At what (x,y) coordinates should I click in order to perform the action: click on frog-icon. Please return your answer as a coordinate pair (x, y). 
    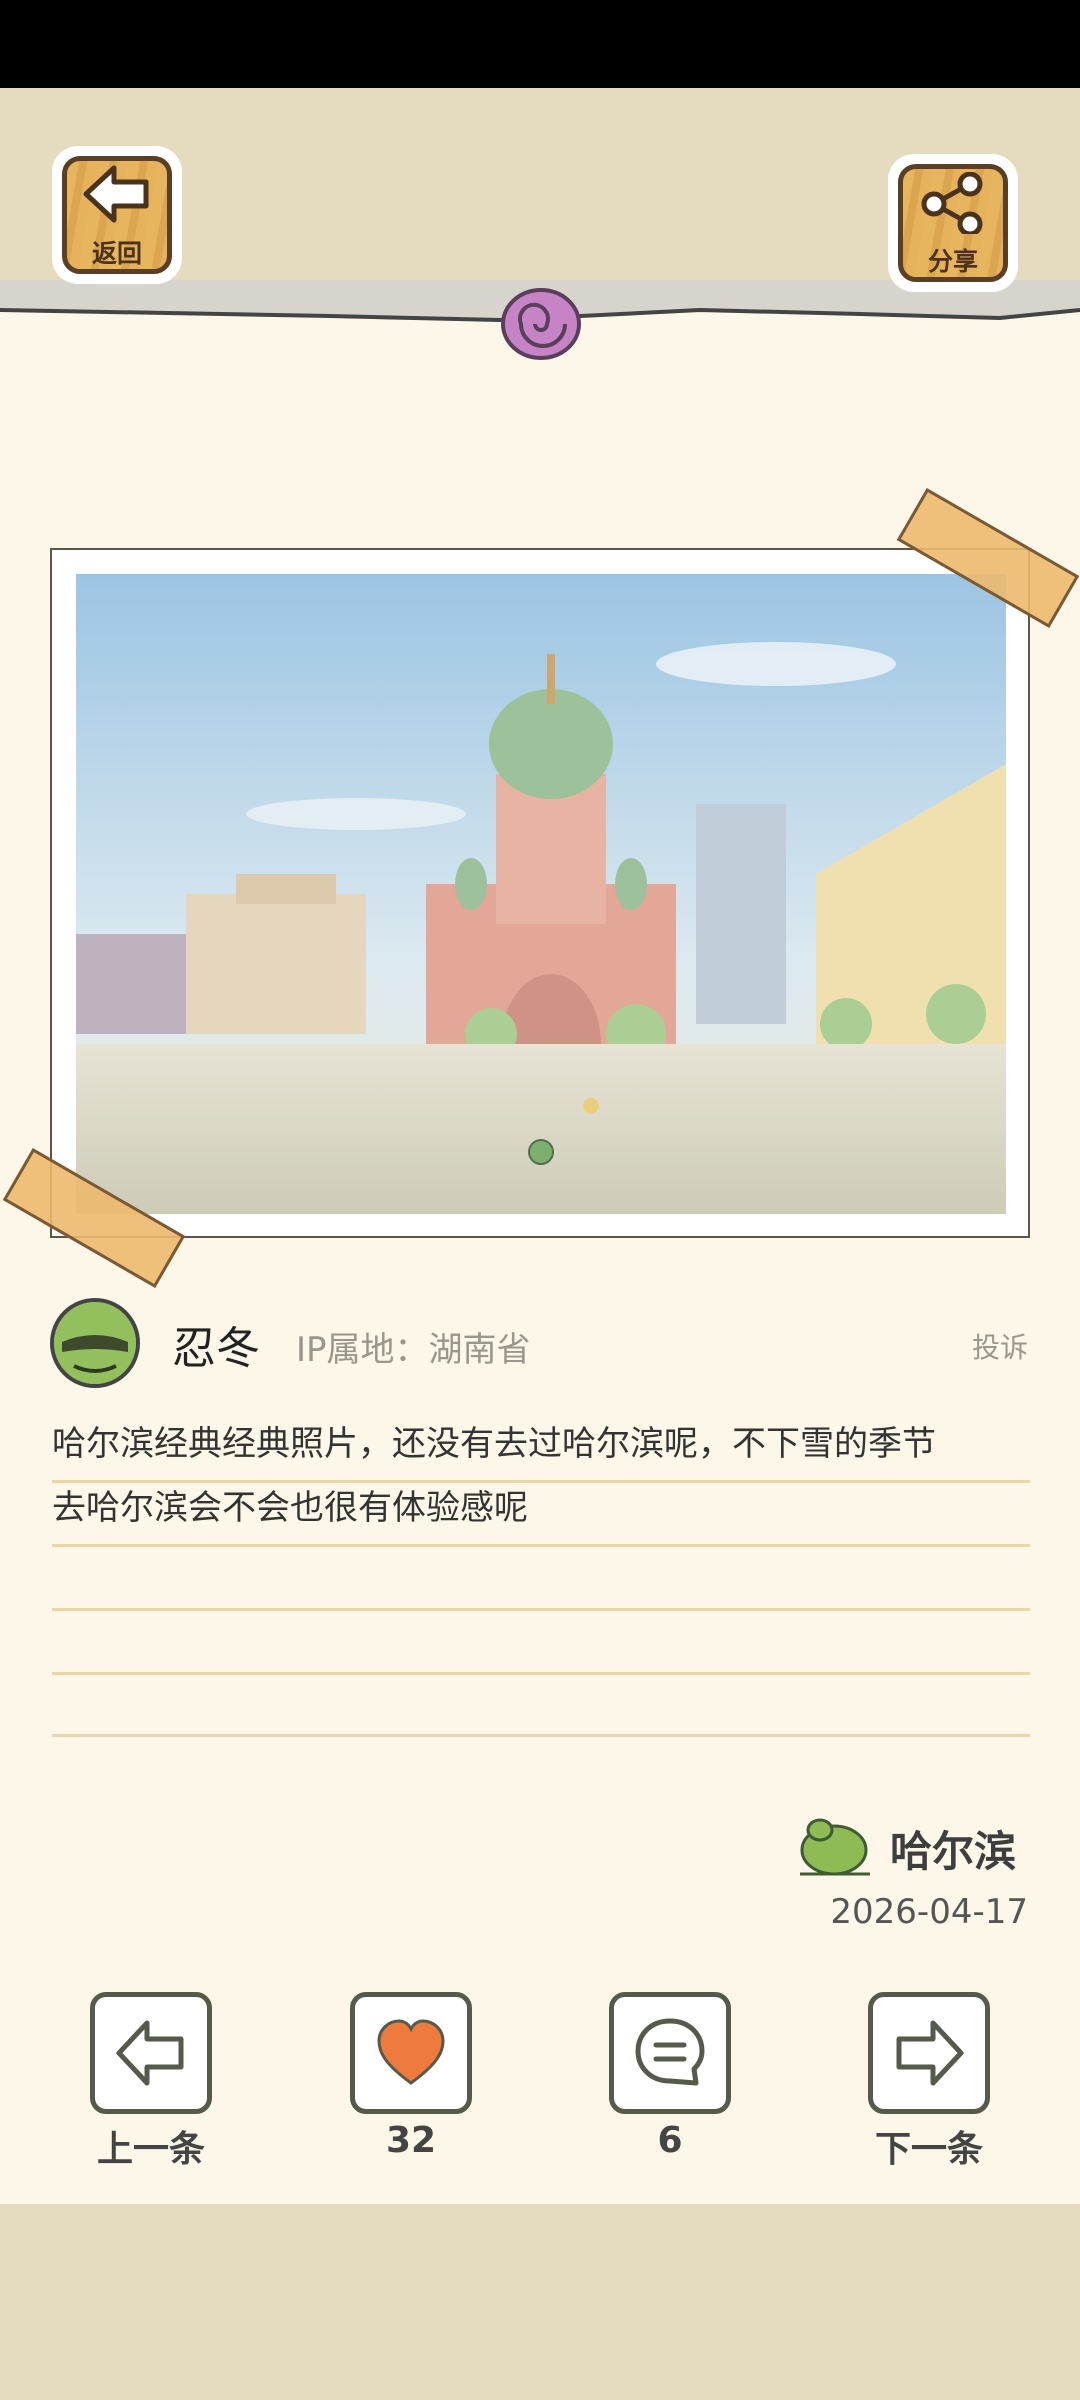
    Looking at the image, I should click on (835, 1847).